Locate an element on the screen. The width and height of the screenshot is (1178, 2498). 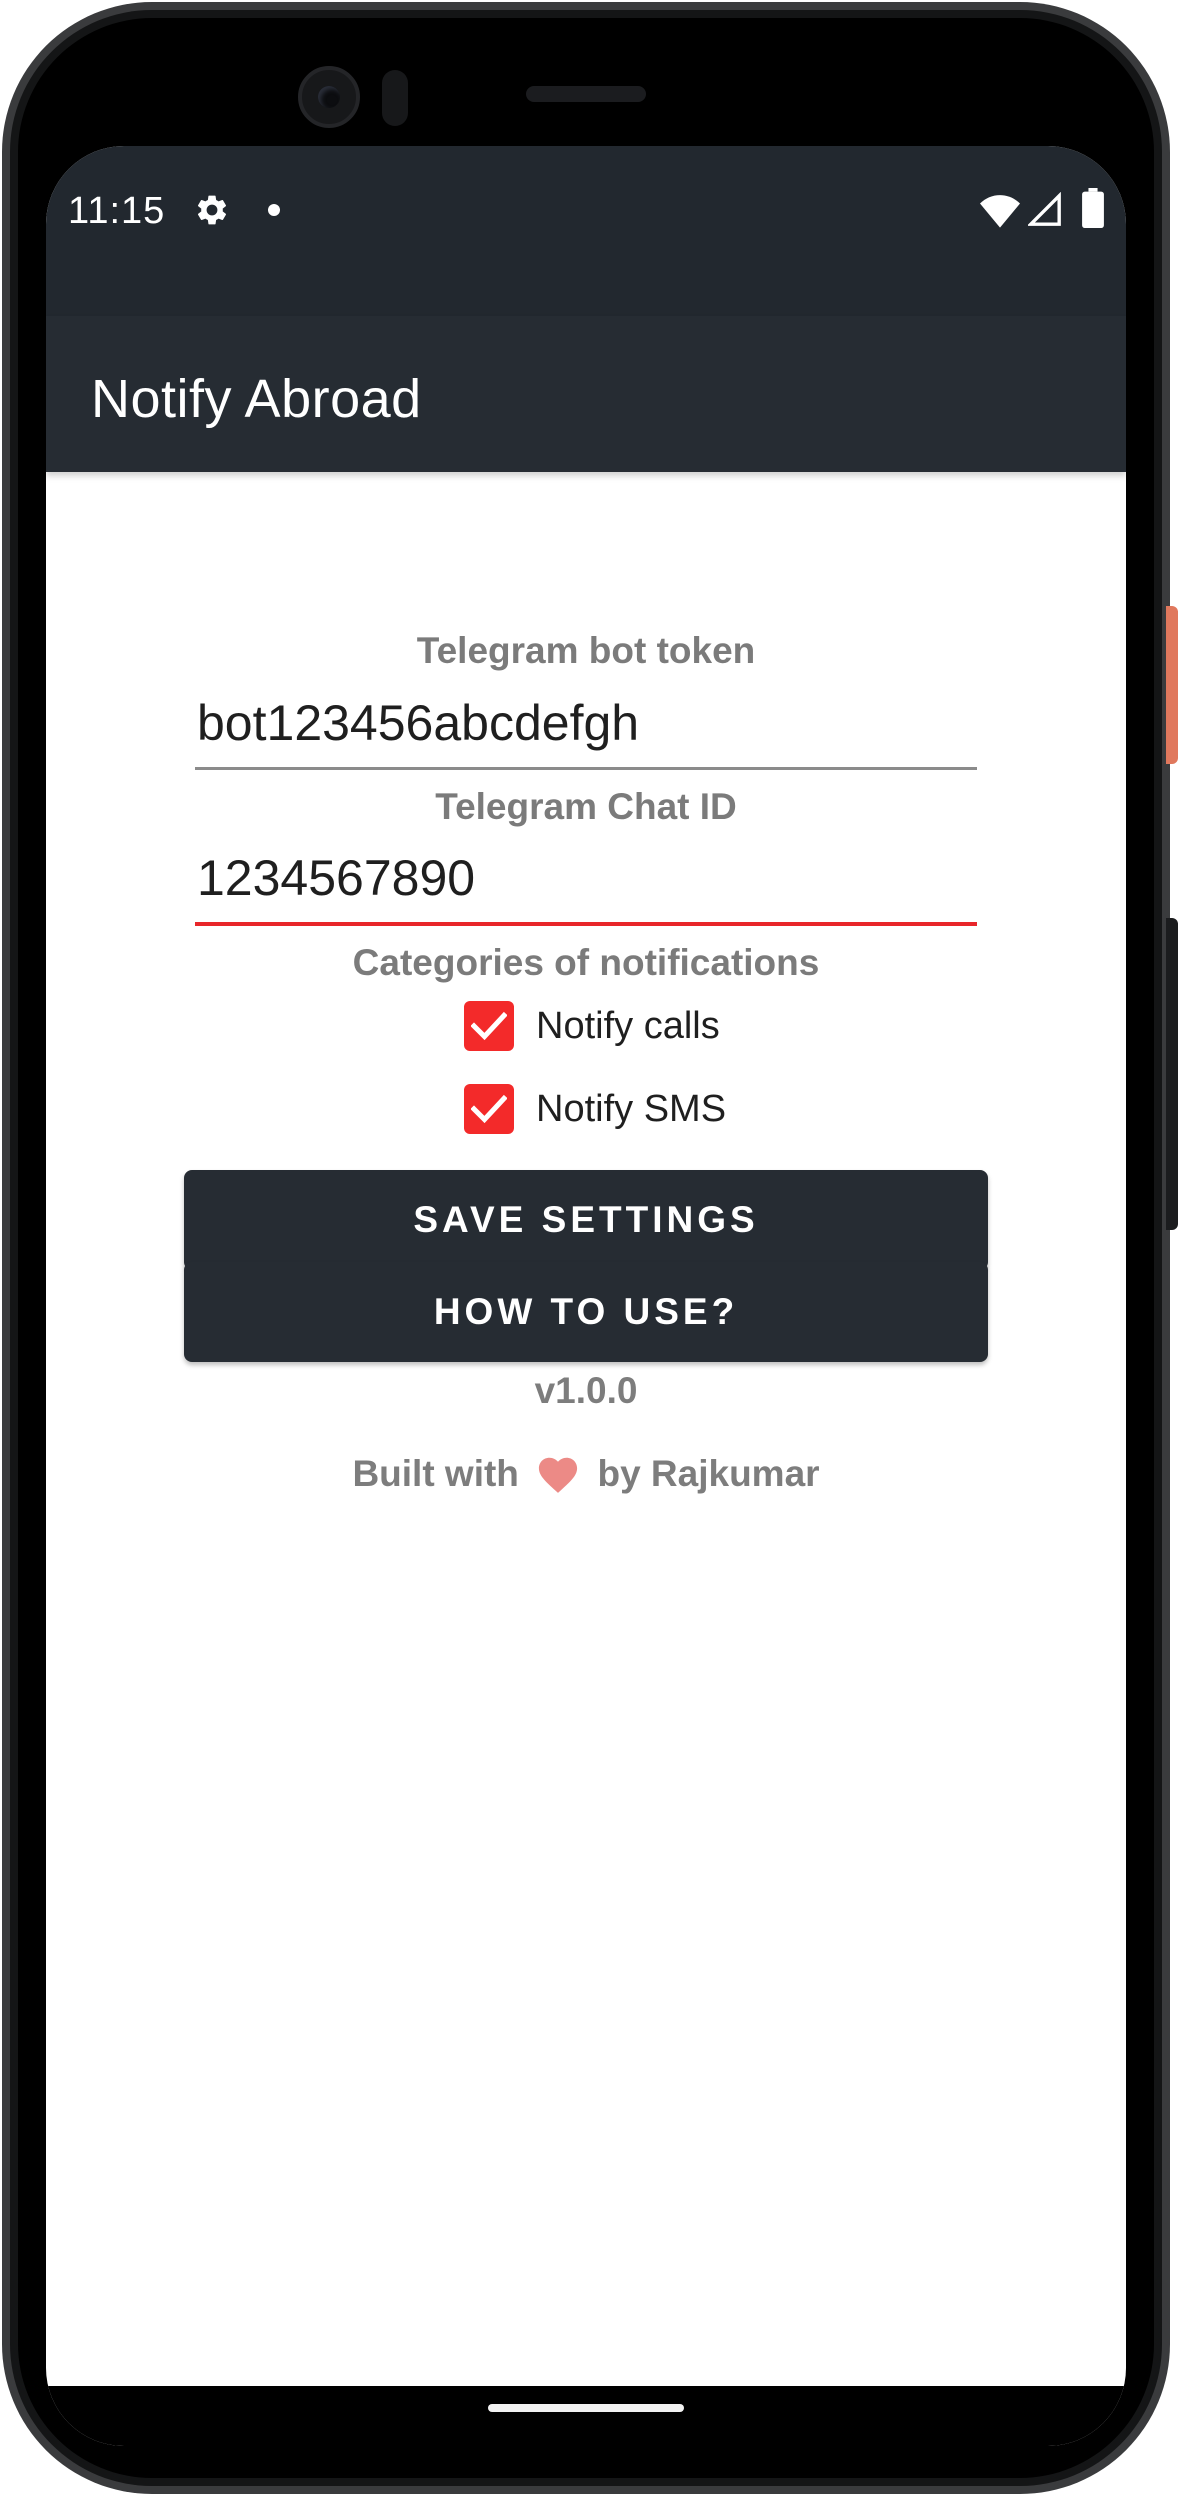
battery-icon is located at coordinates (1093, 208).